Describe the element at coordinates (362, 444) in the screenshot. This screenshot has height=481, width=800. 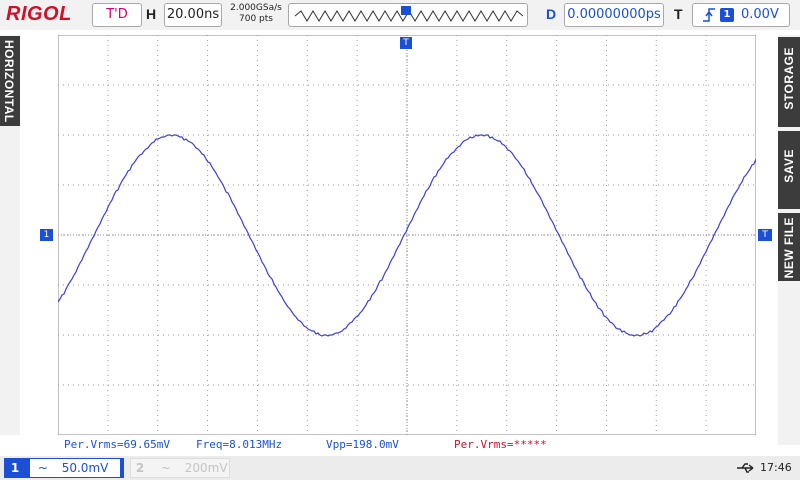
I see `measurement-vpp: Vpp=198.0mV` at that location.